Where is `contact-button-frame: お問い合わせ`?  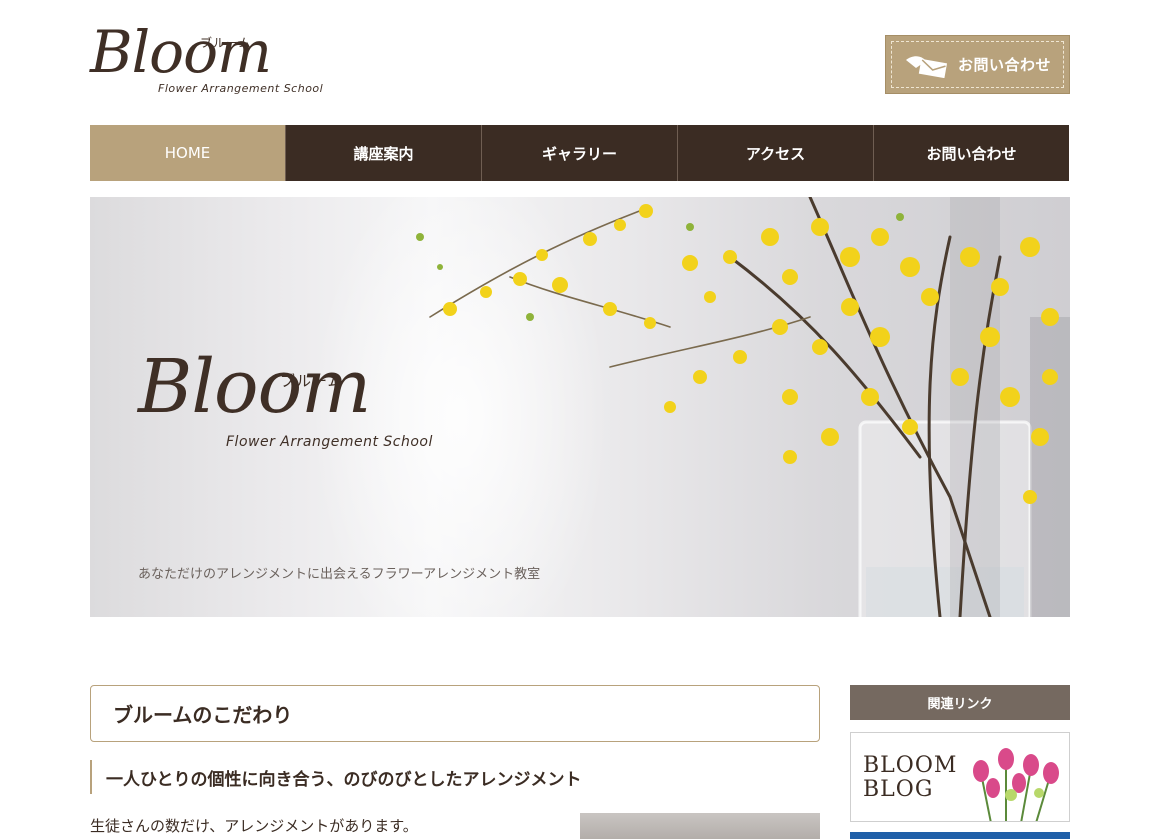
contact-button-frame: お問い合わせ is located at coordinates (977, 64).